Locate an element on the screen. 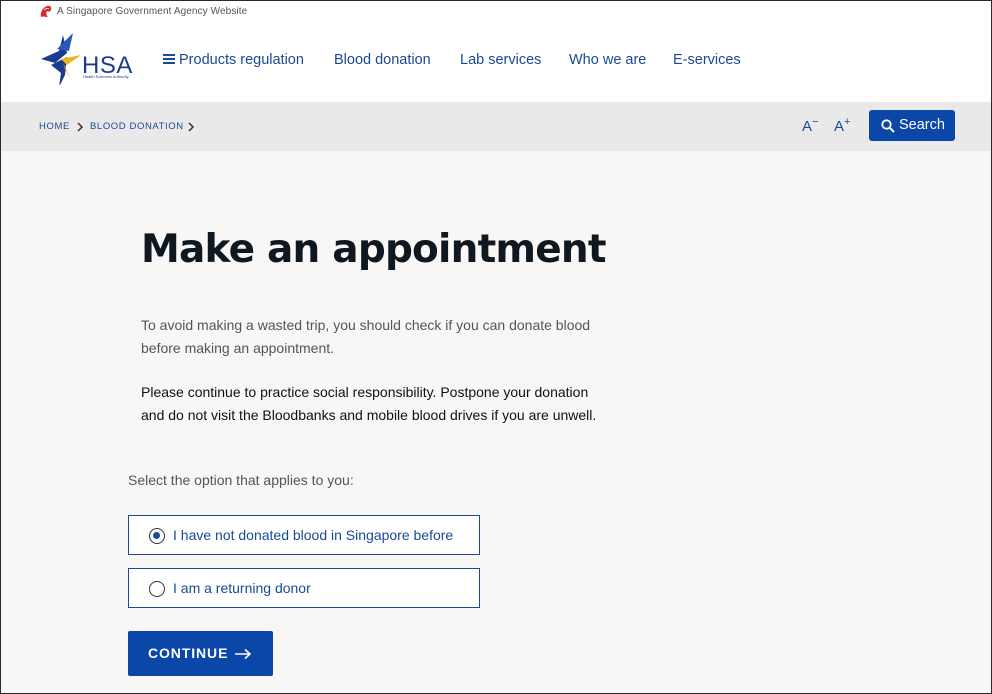 The image size is (992, 694). hsa-bird-icon is located at coordinates (61, 59).